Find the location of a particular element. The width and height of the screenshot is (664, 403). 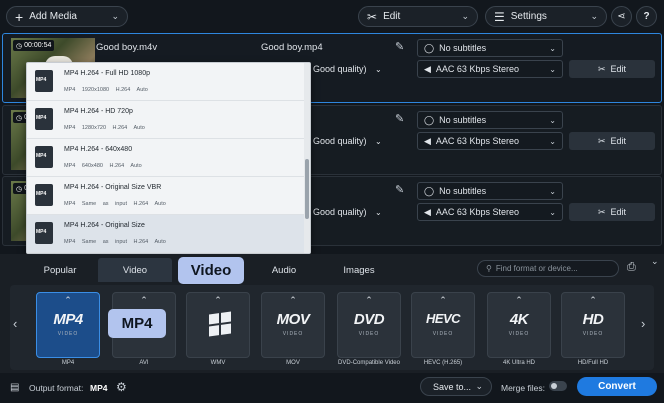

share-button: ⋖ is located at coordinates (621, 16).